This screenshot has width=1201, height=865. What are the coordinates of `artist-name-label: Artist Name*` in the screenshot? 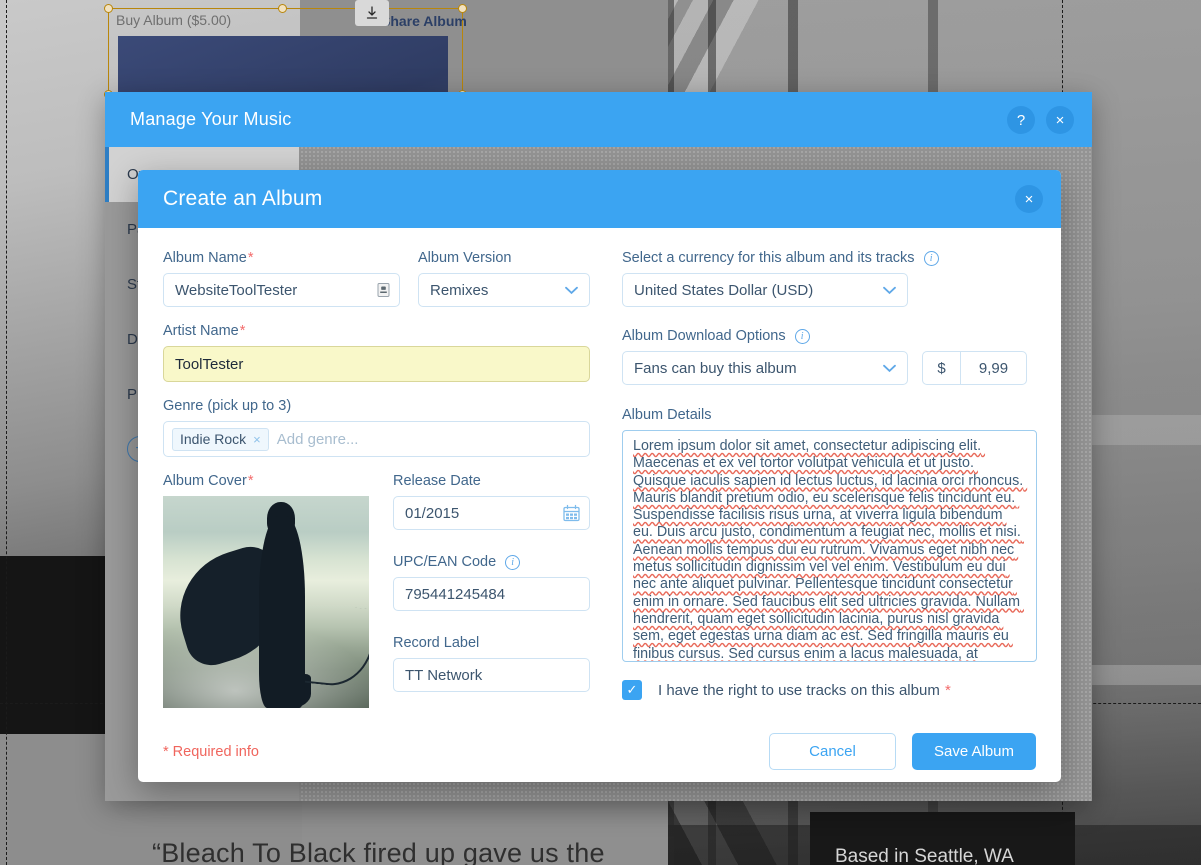 It's located at (376, 331).